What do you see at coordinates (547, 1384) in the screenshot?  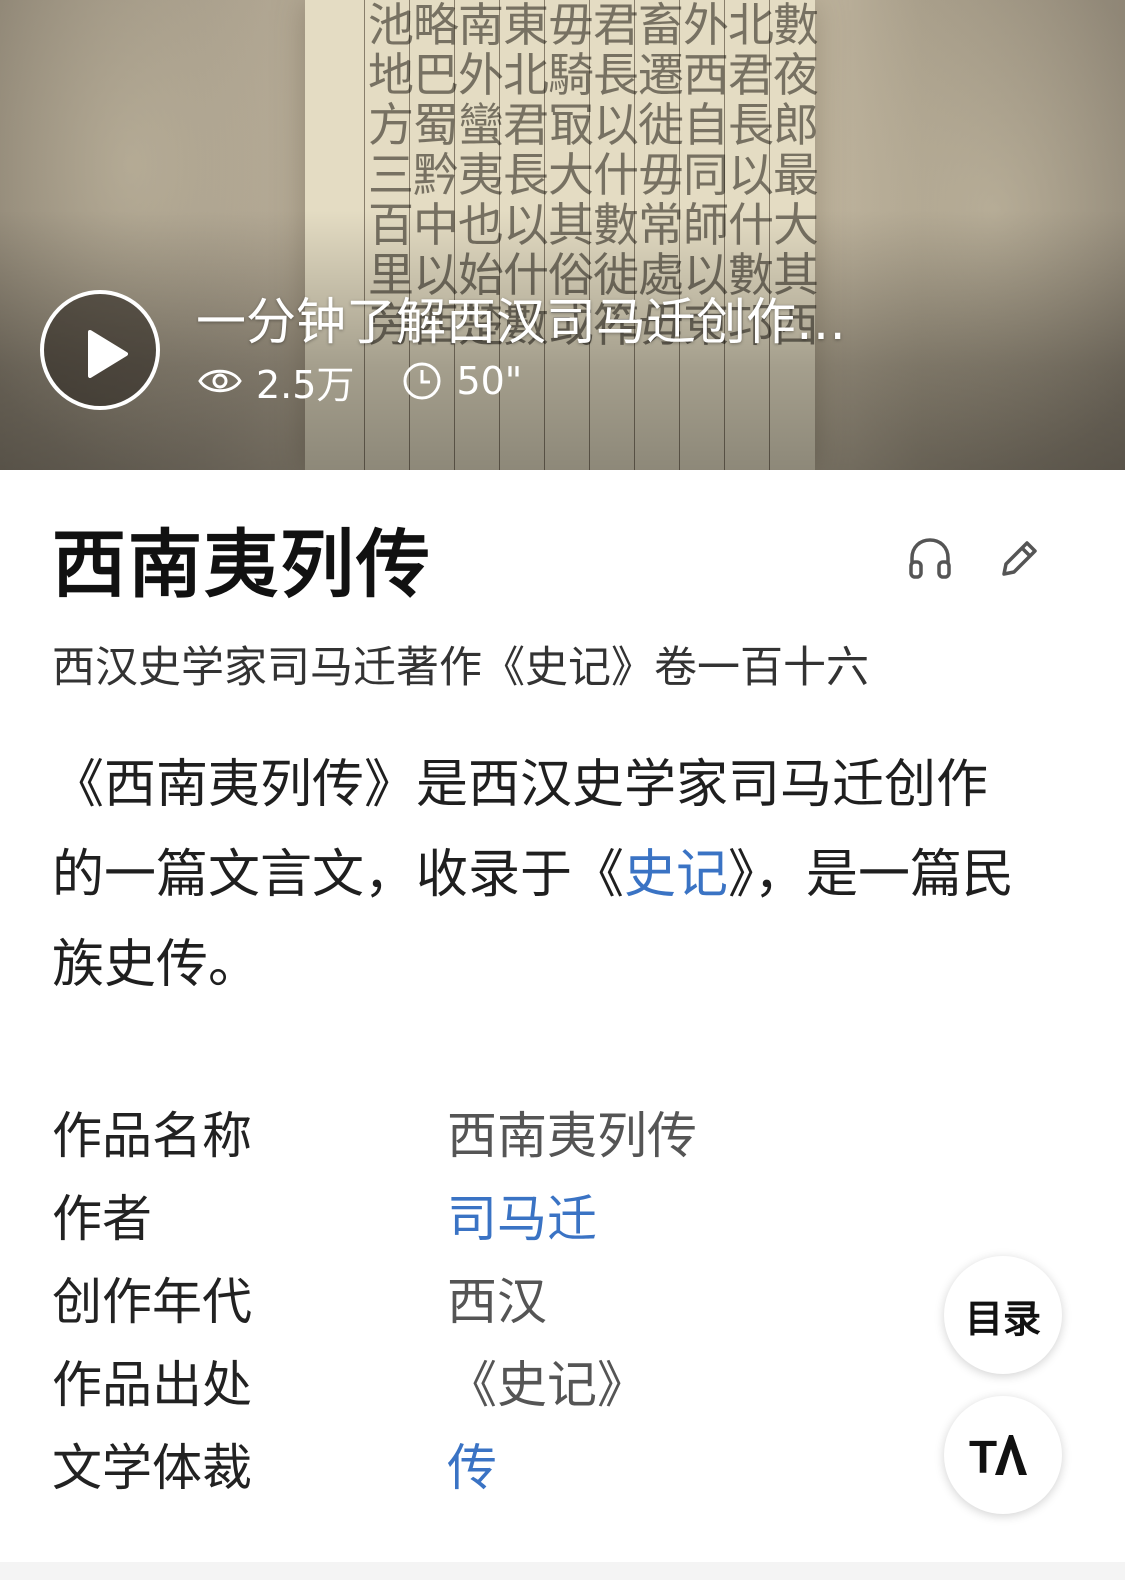 I see `info-value: 《史记》` at bounding box center [547, 1384].